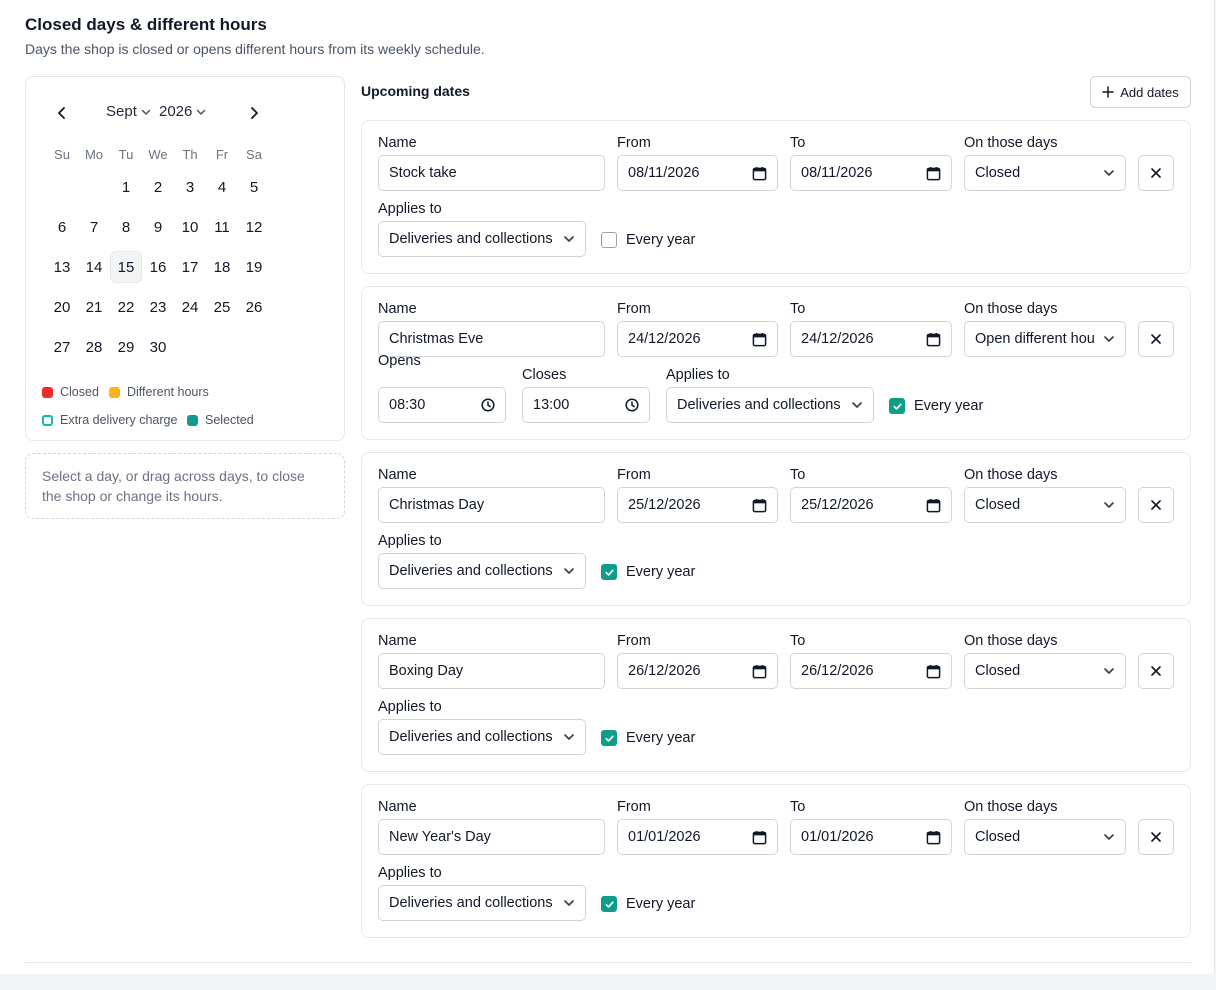 The image size is (1216, 990). I want to click on weekday-label: Fr, so click(222, 154).